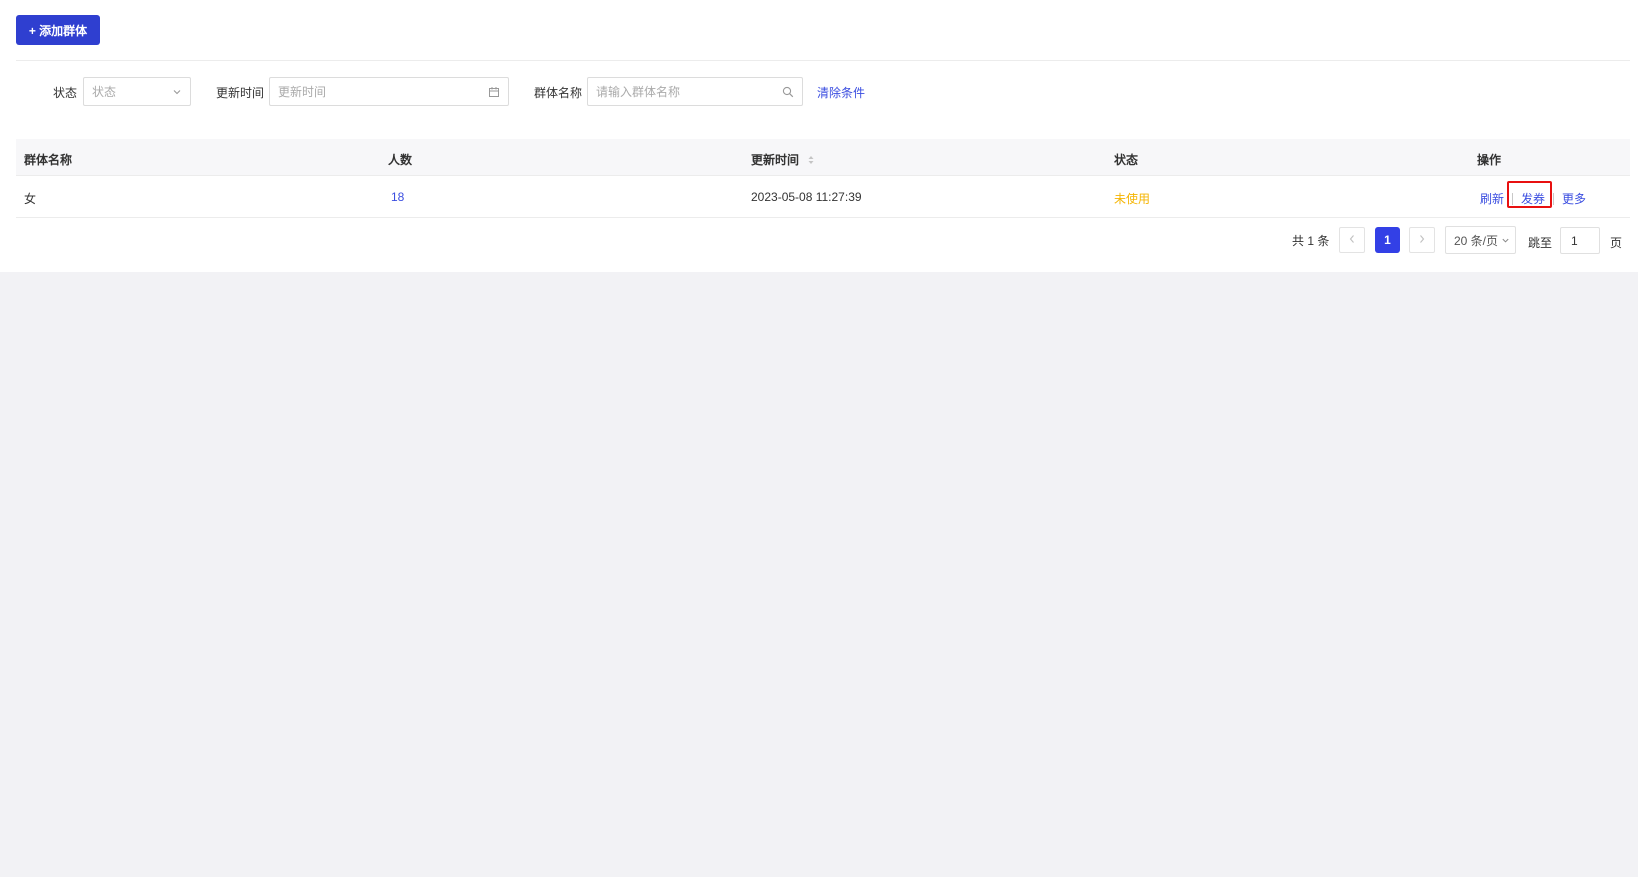 The height and width of the screenshot is (877, 1638). Describe the element at coordinates (823, 60) in the screenshot. I see `toolbar-divider` at that location.